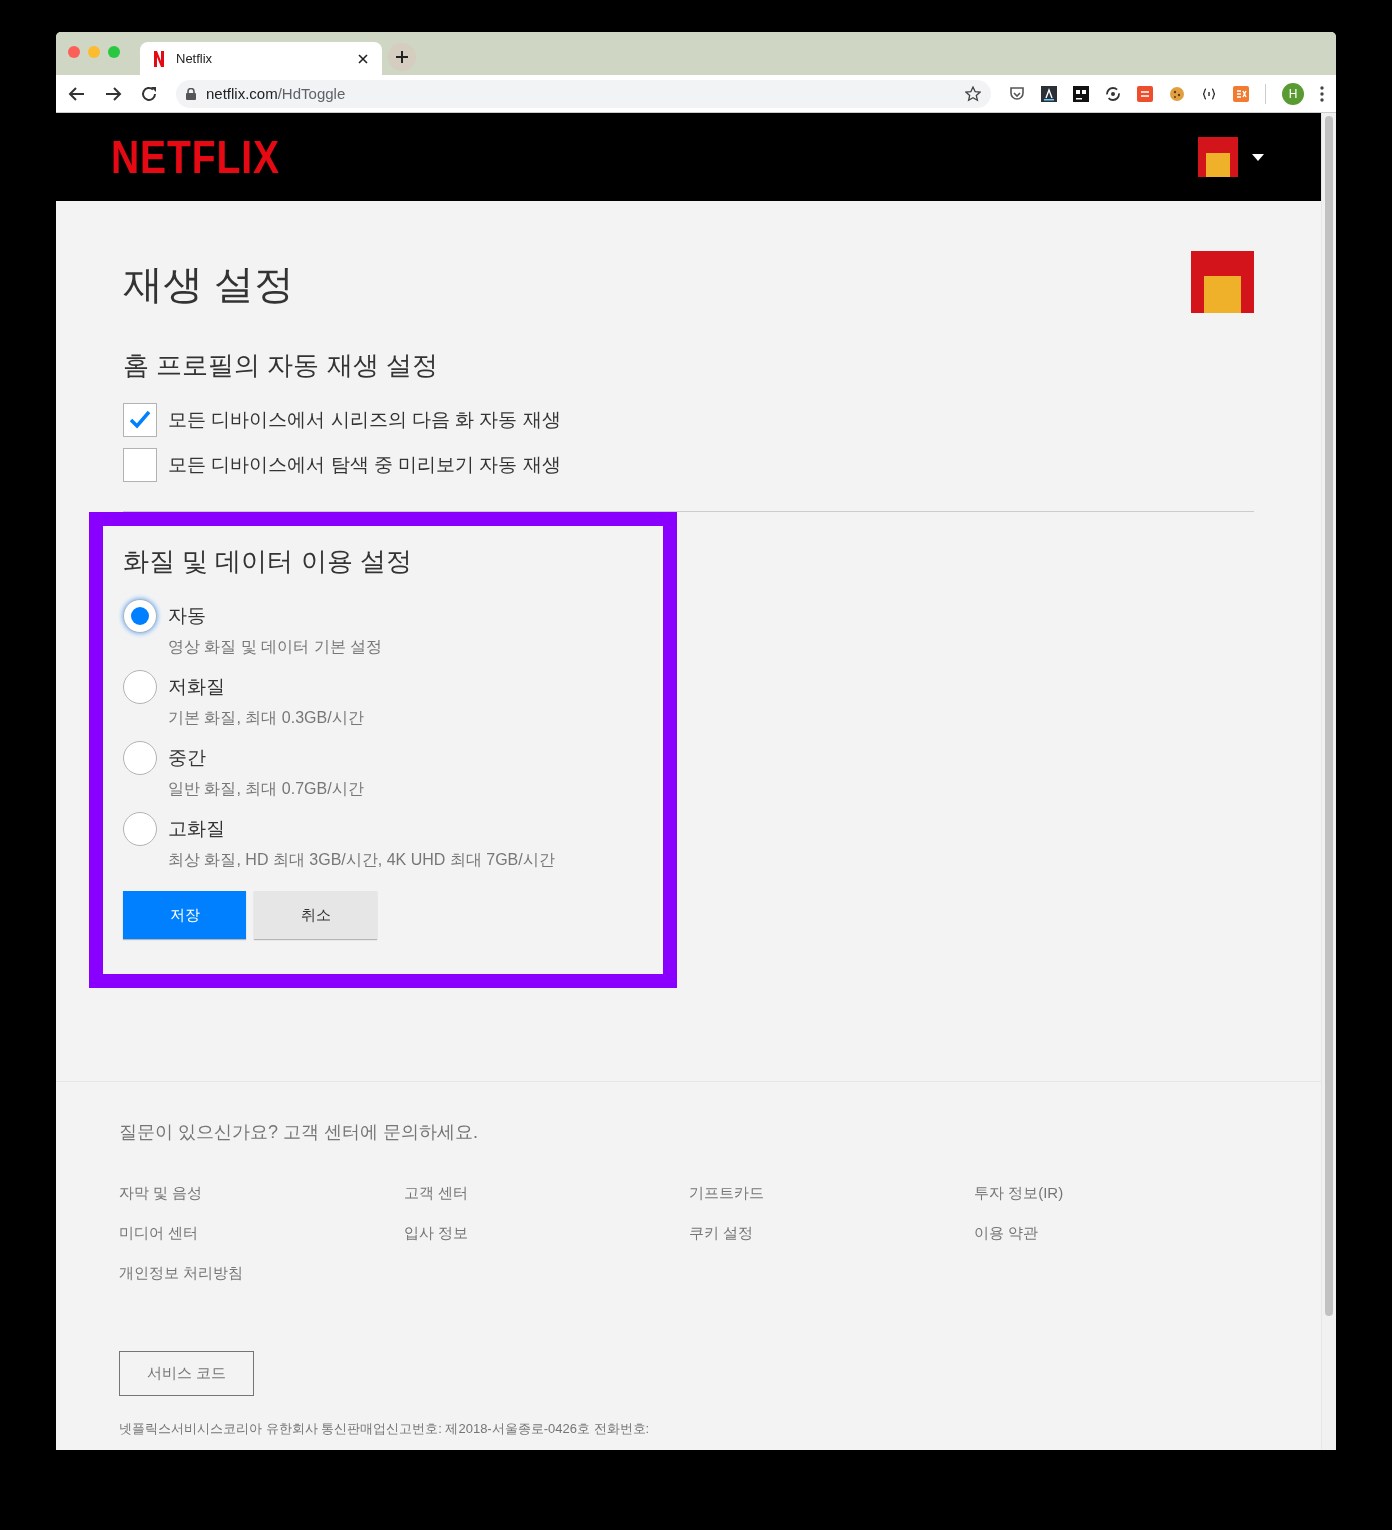  What do you see at coordinates (361, 860) in the screenshot?
I see `option-description: 최상 화질, HD 최대 3GB/시간, 4K UHD 최대 7GB/시간` at bounding box center [361, 860].